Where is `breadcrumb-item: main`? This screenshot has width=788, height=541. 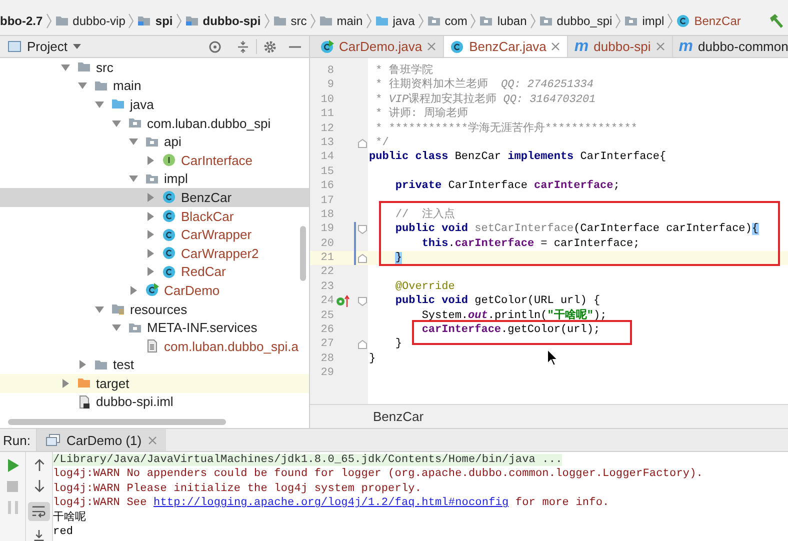 breadcrumb-item: main is located at coordinates (340, 21).